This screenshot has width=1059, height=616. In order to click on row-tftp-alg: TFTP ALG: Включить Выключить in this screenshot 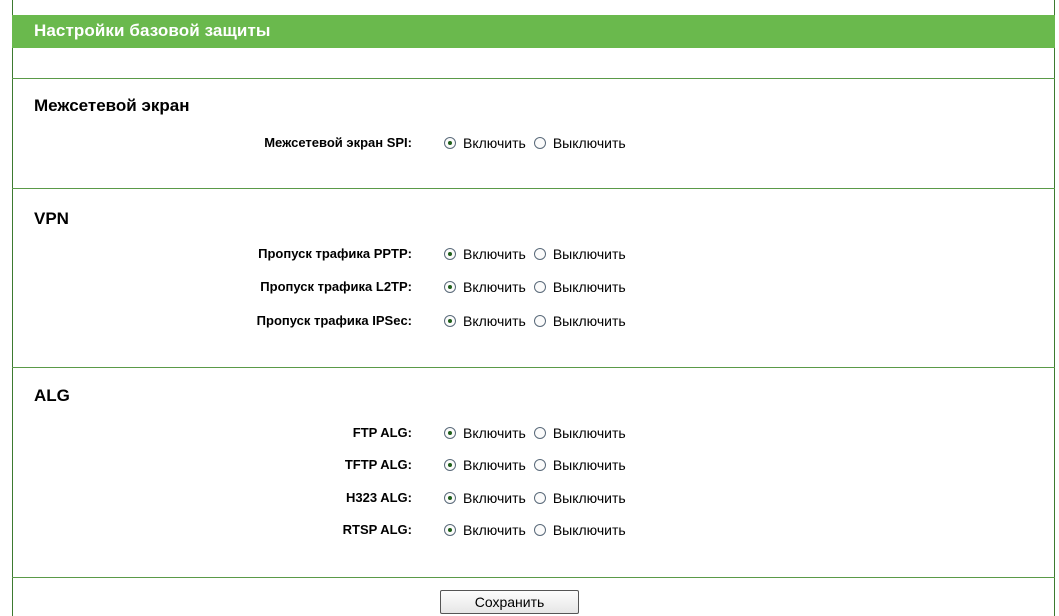, I will do `click(533, 465)`.